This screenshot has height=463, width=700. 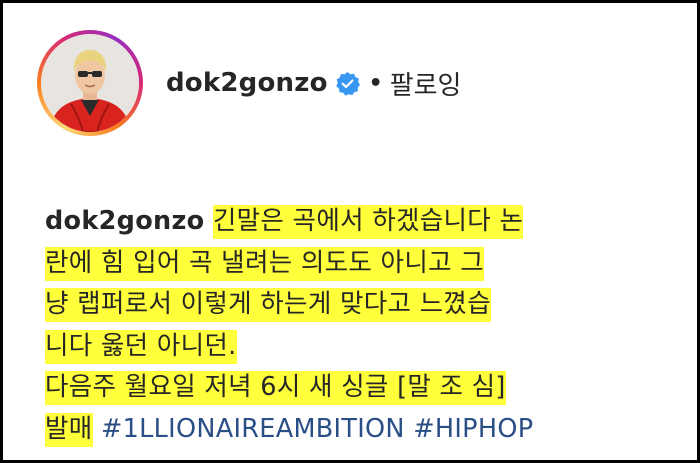 I want to click on caption-text: 긴말은 곡에서 하겠습니다 논, so click(x=368, y=222).